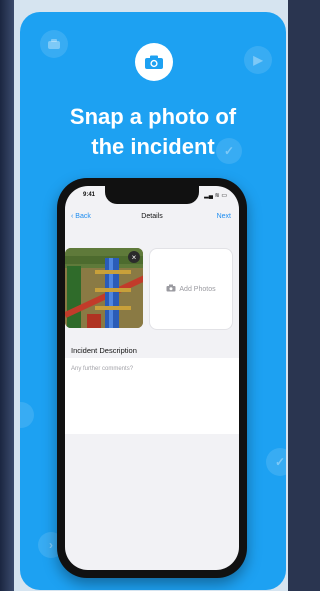 The width and height of the screenshot is (320, 591). I want to click on headline-line-1: Snap a photo of, so click(153, 116).